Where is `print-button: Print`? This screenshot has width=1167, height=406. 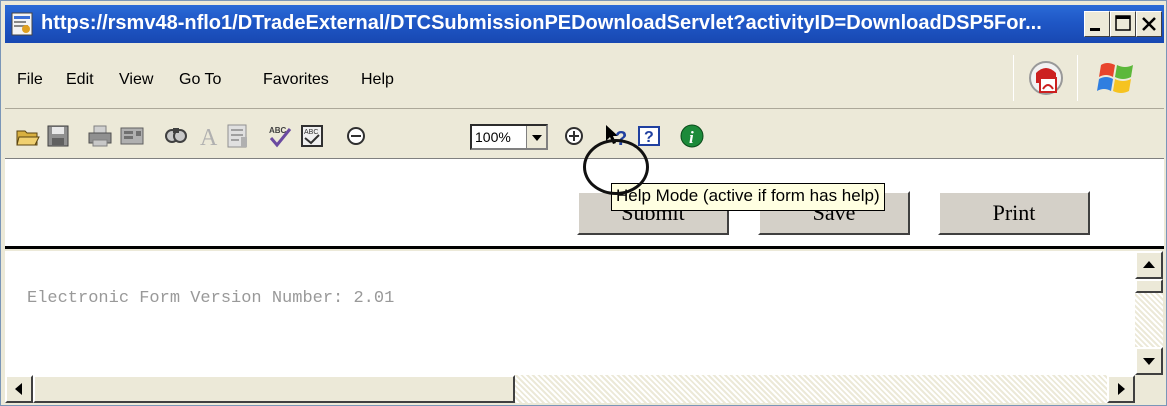 print-button: Print is located at coordinates (1014, 213).